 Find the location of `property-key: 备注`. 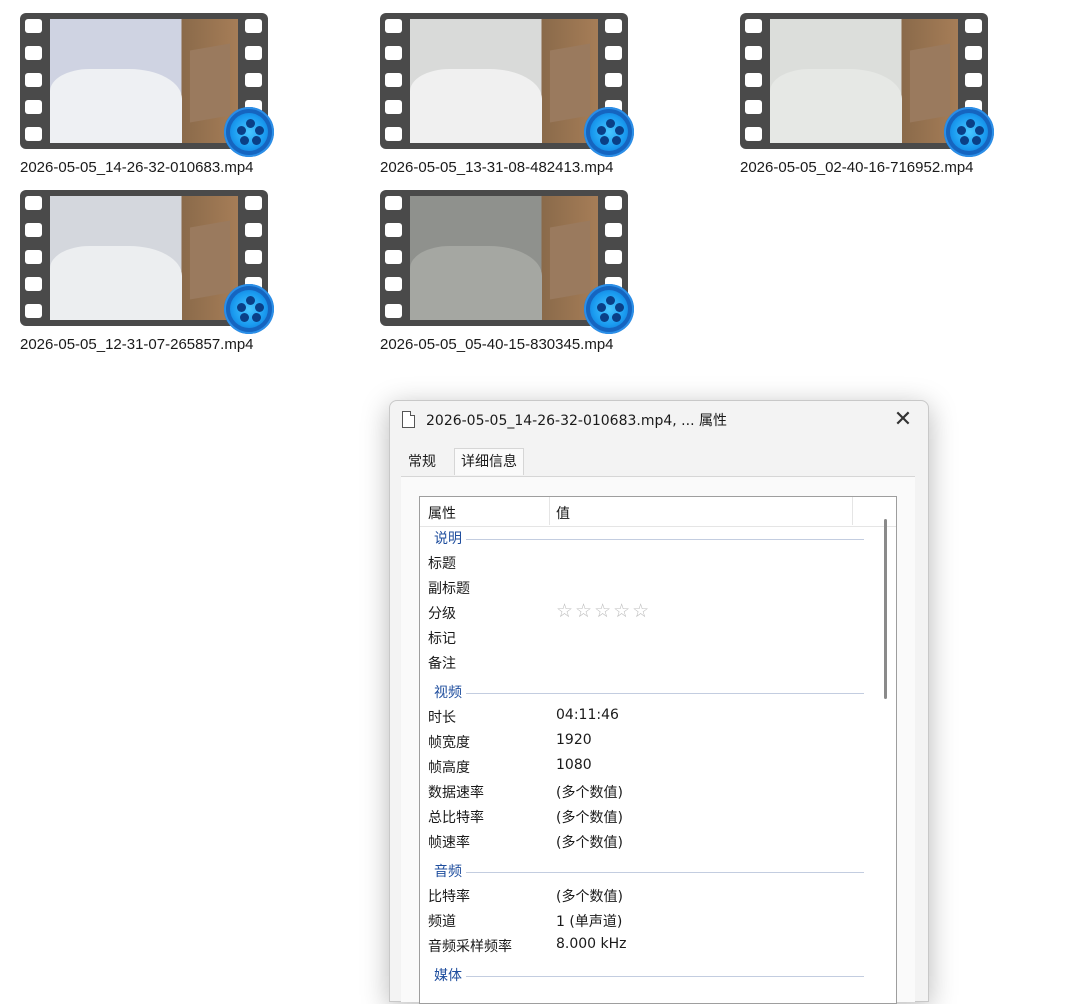

property-key: 备注 is located at coordinates (442, 664).